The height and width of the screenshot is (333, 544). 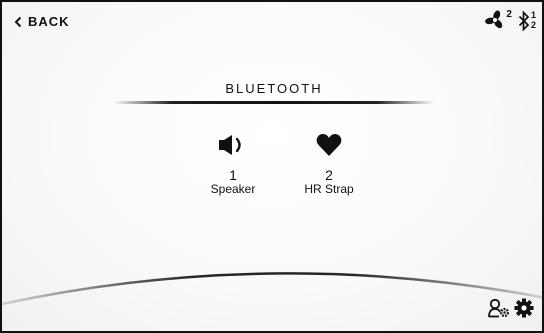 I want to click on chevron-left-icon, so click(x=18, y=22).